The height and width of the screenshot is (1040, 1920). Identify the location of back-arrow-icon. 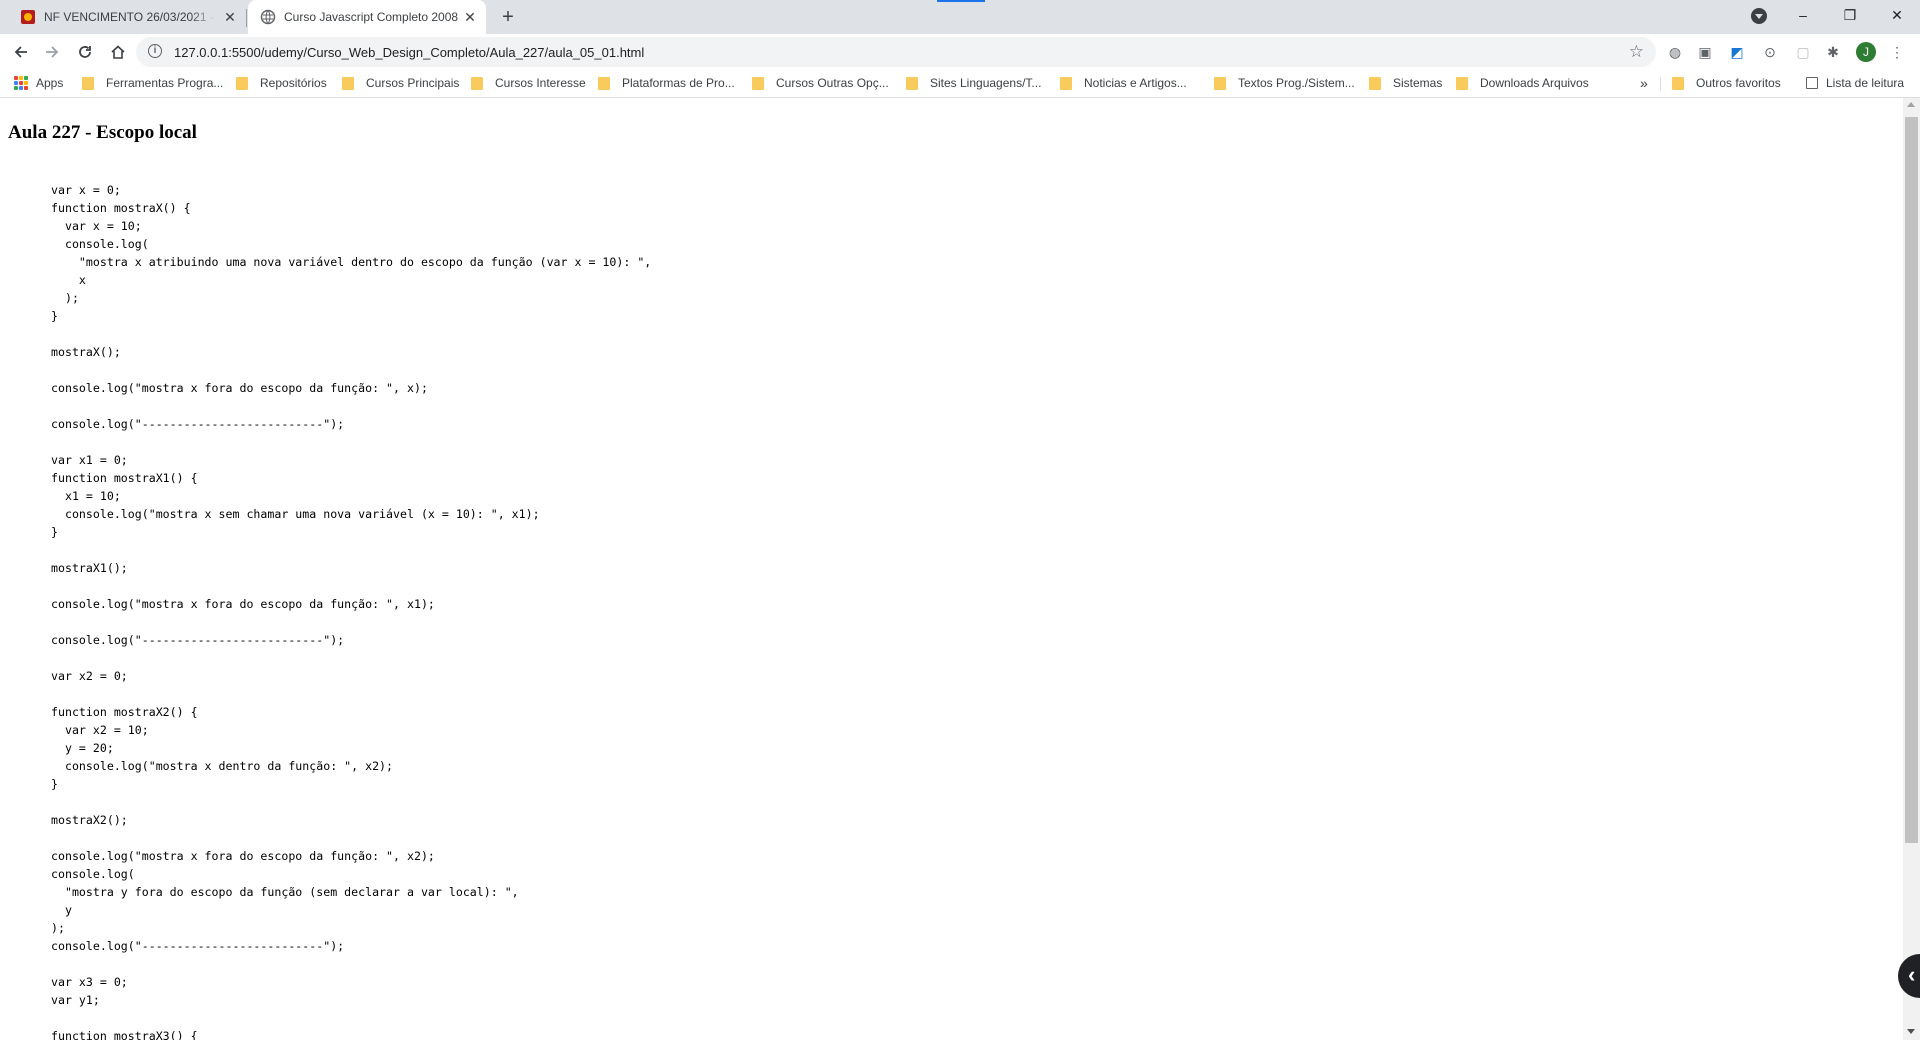
(21, 52).